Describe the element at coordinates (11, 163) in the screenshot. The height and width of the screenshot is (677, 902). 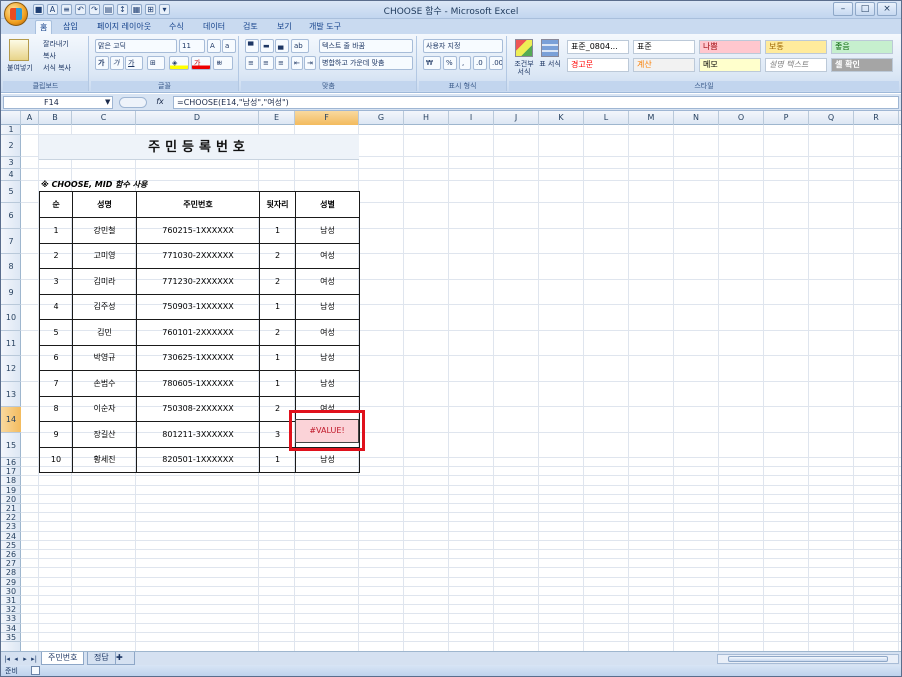
I see `row-header: 3` at that location.